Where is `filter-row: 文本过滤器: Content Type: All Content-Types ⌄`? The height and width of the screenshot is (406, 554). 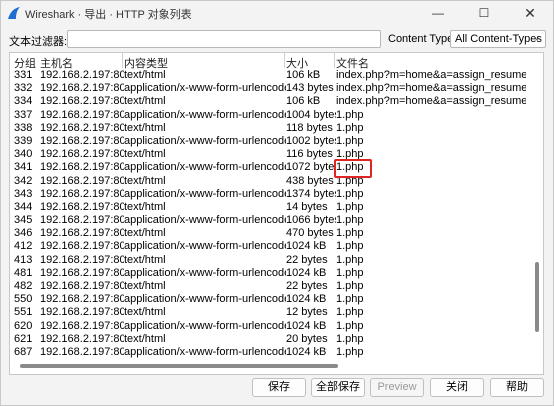
filter-row: 文本过滤器: Content Type: All Content-Types ⌄ is located at coordinates (277, 40).